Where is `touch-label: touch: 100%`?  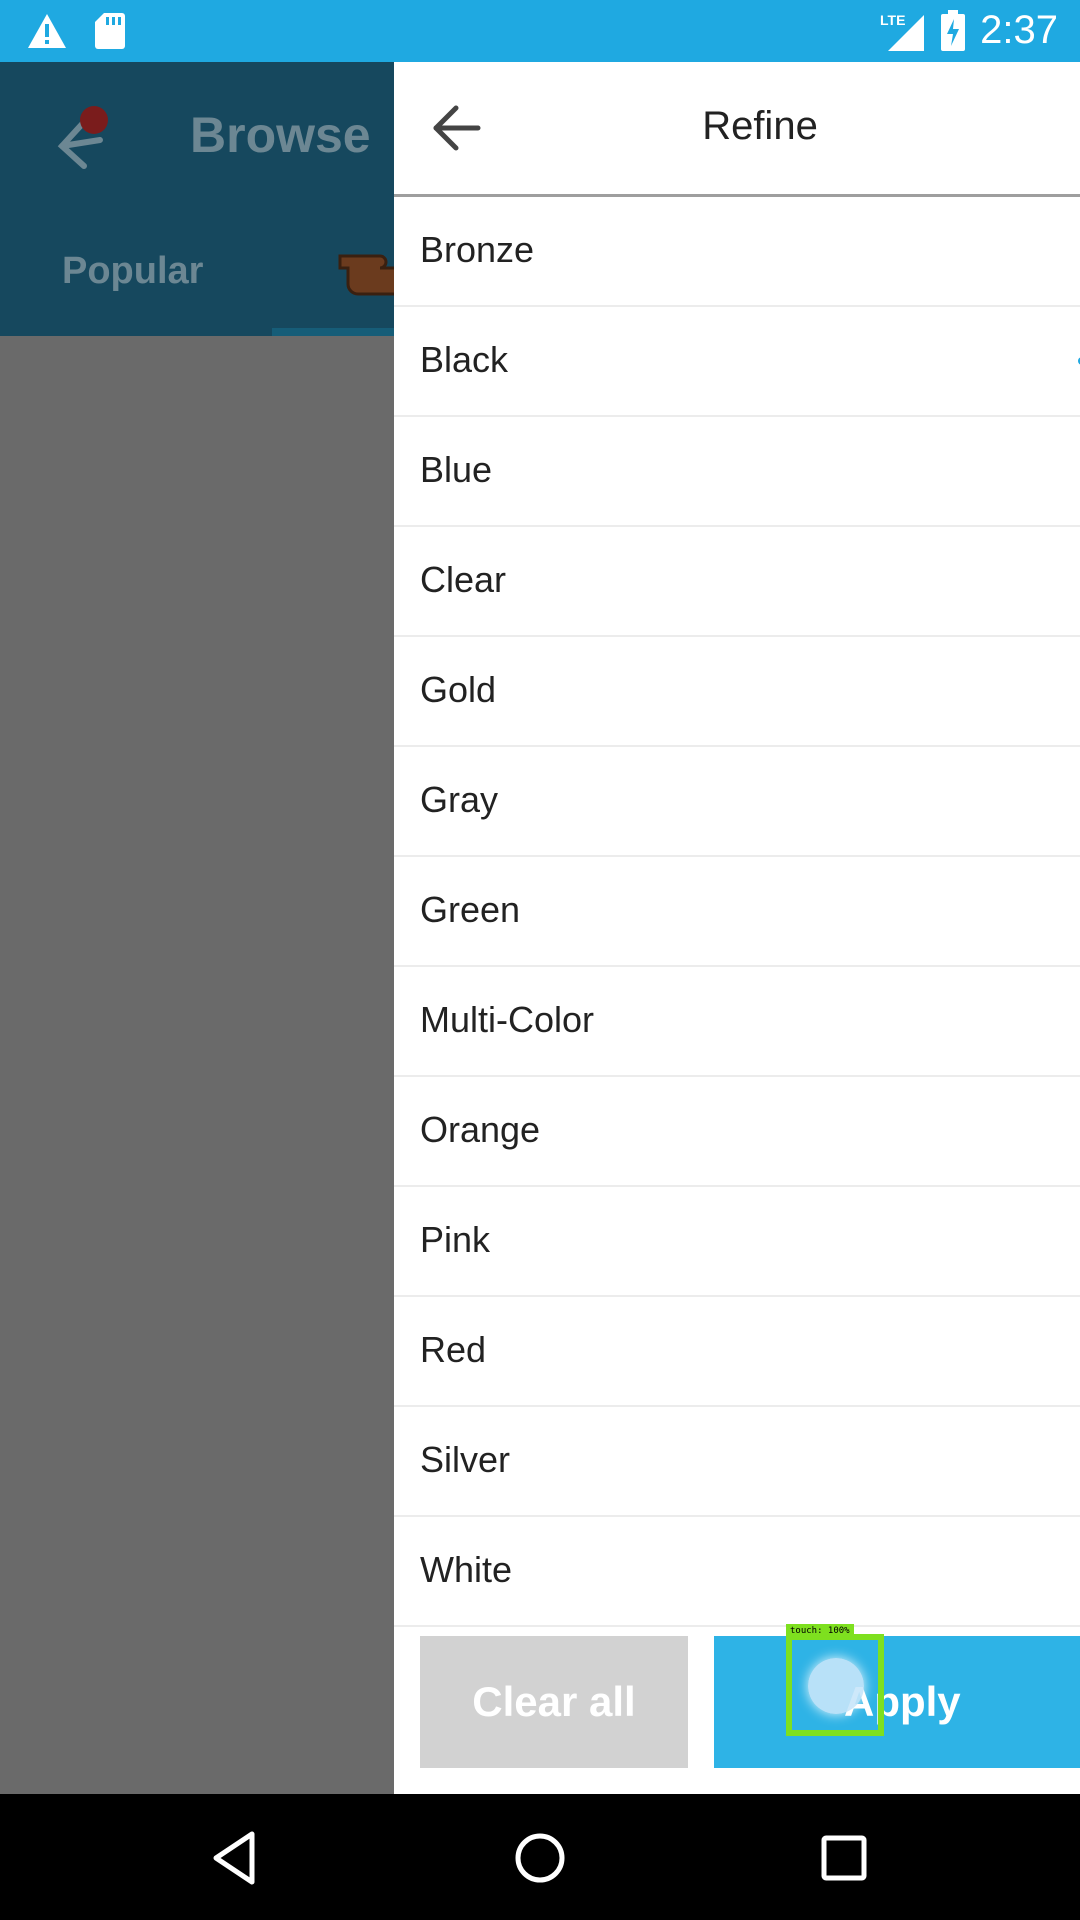 touch-label: touch: 100% is located at coordinates (820, 1631).